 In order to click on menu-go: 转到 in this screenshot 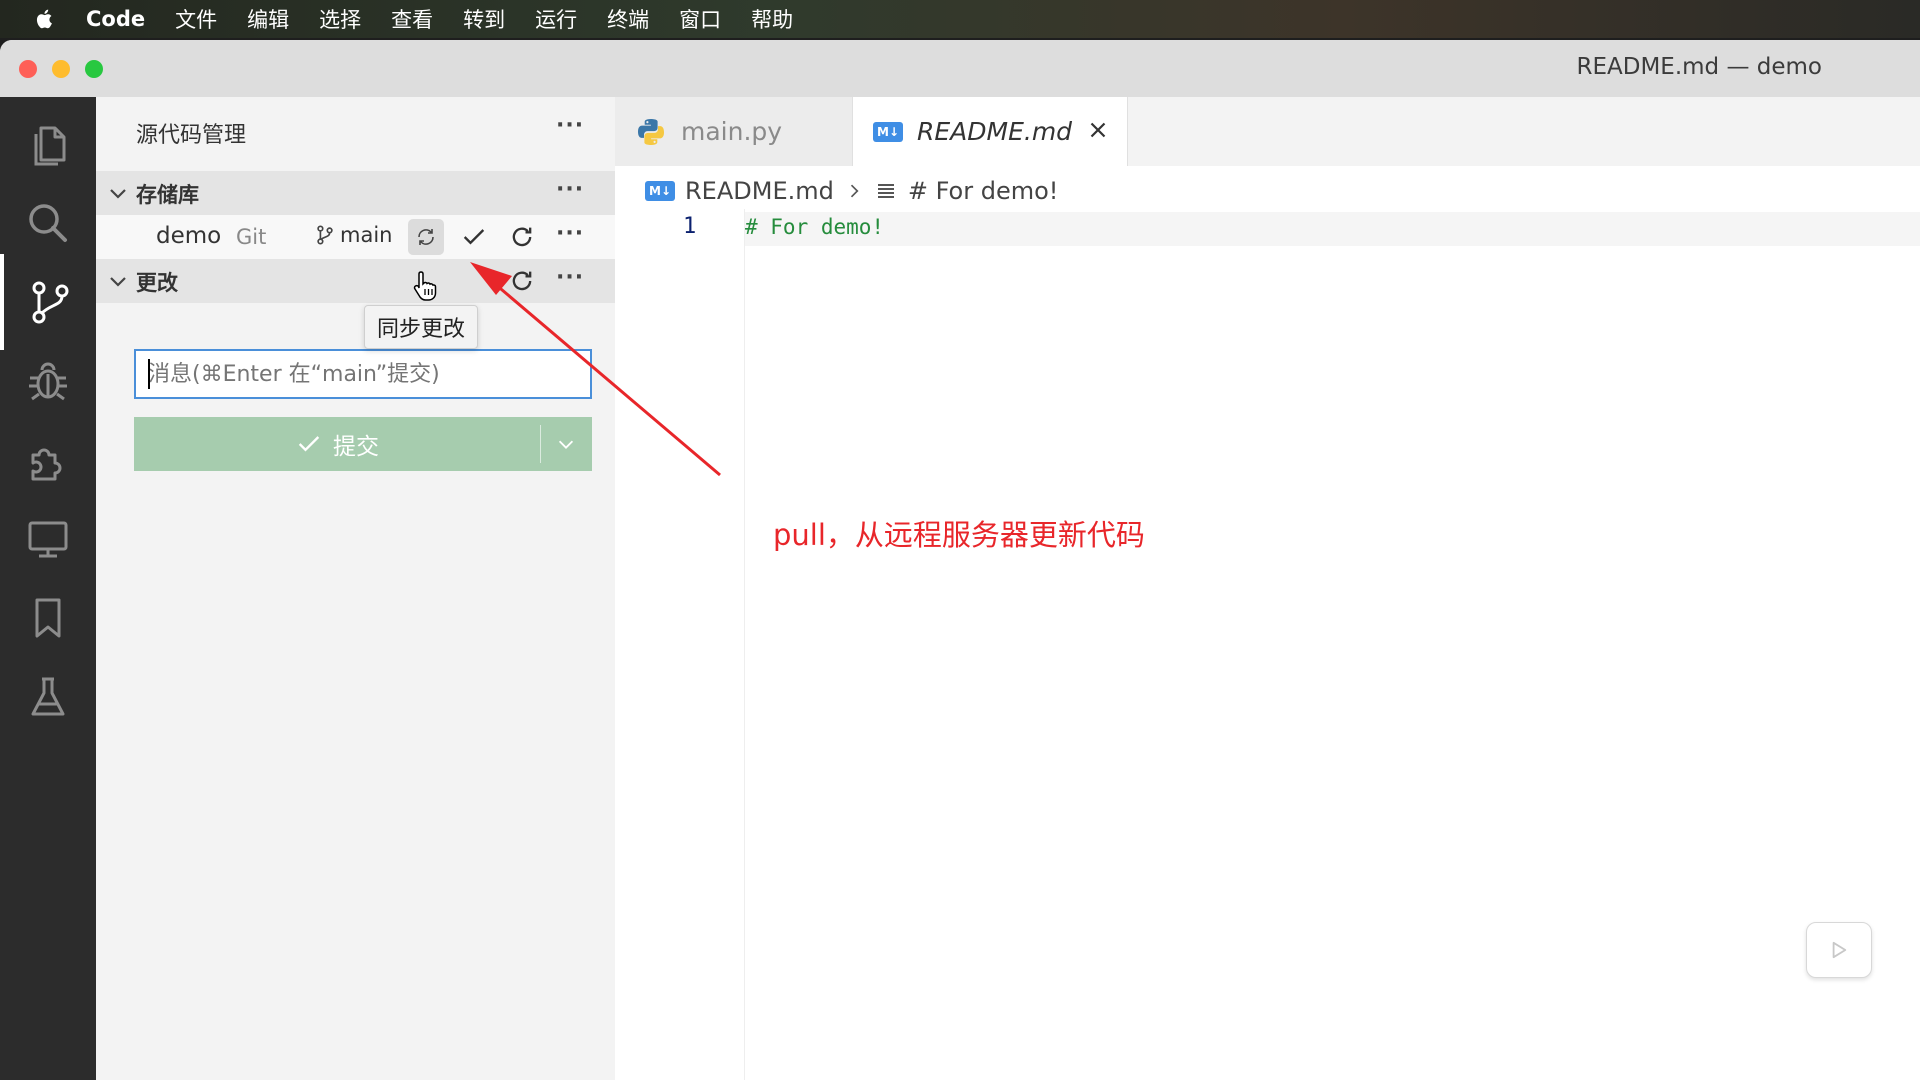, I will do `click(484, 19)`.